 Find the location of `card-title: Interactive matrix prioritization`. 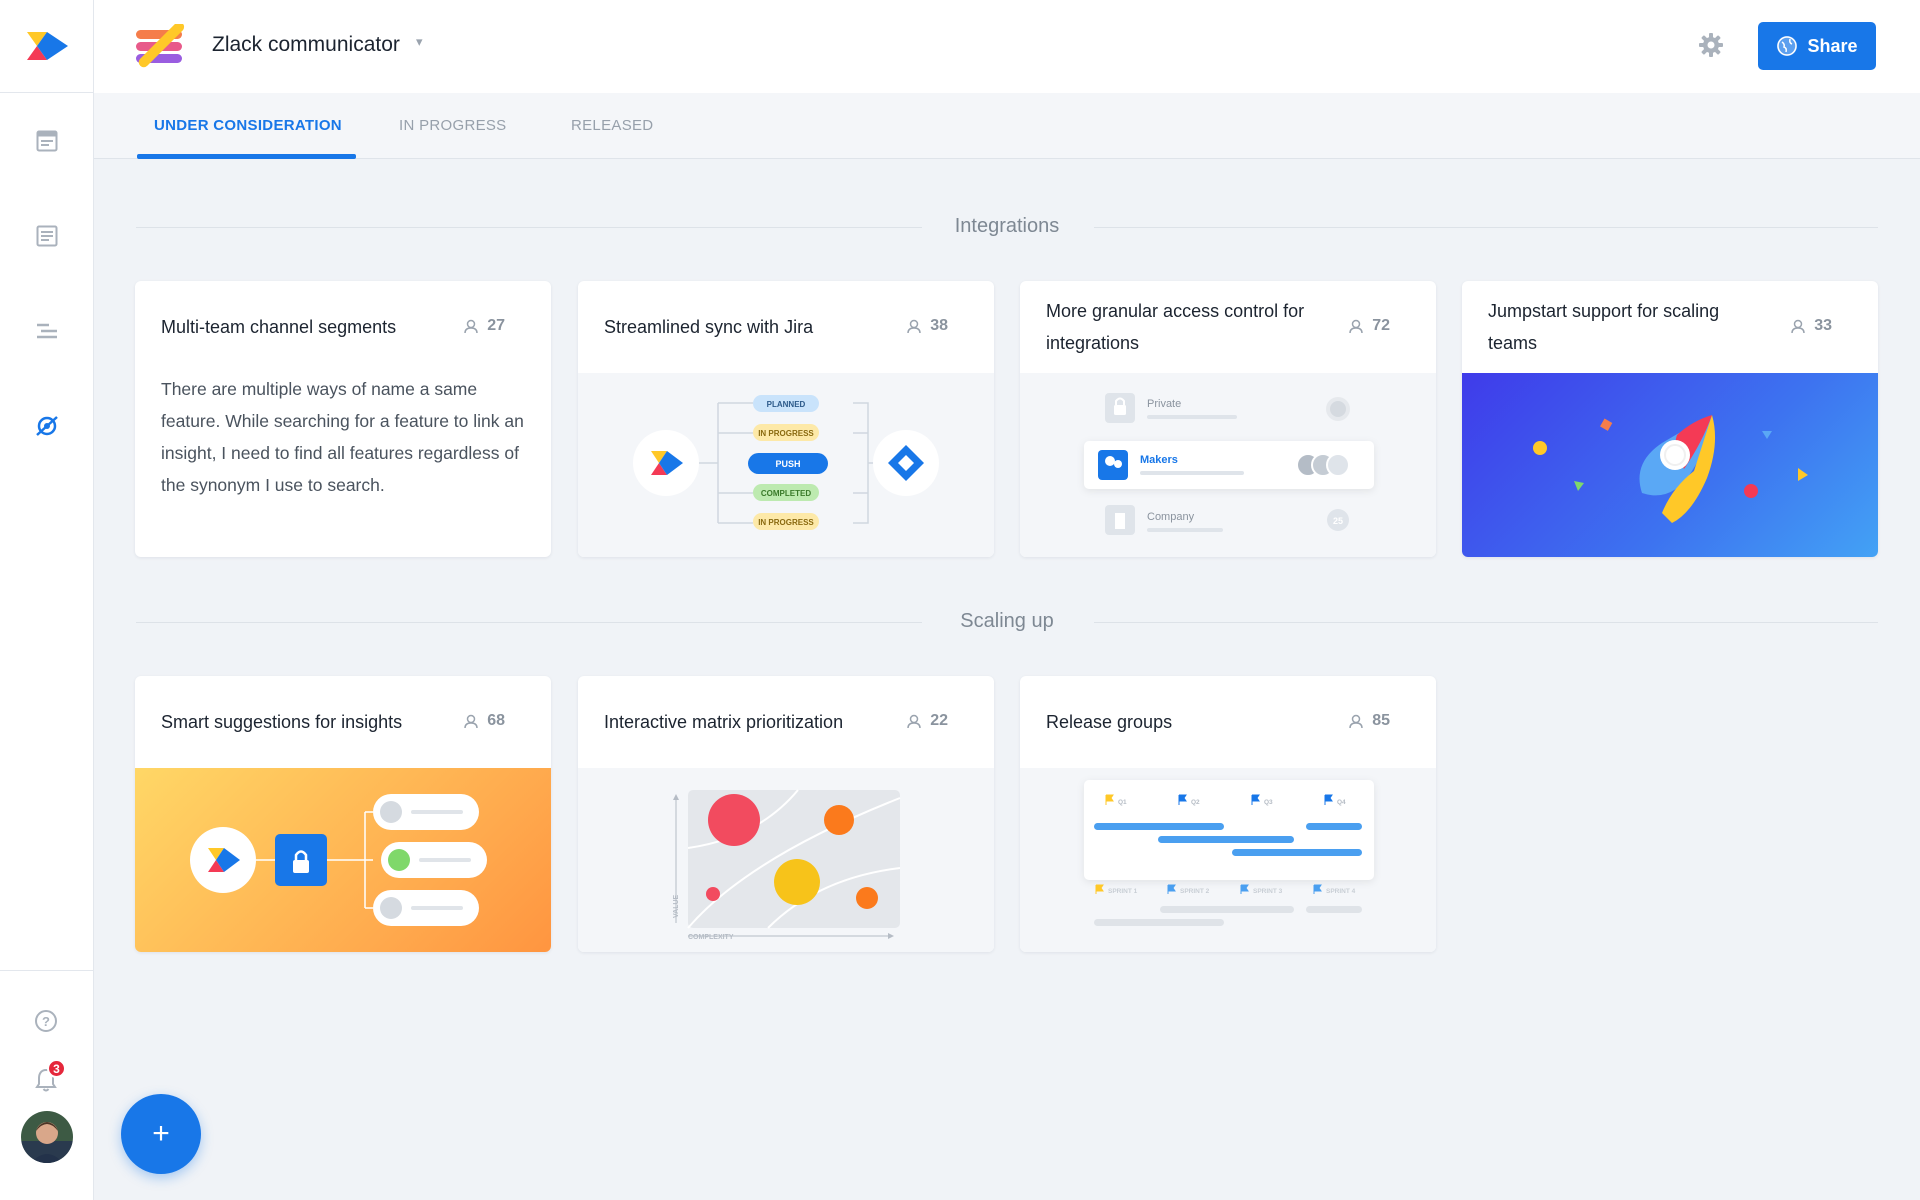

card-title: Interactive matrix prioritization is located at coordinates (724, 722).